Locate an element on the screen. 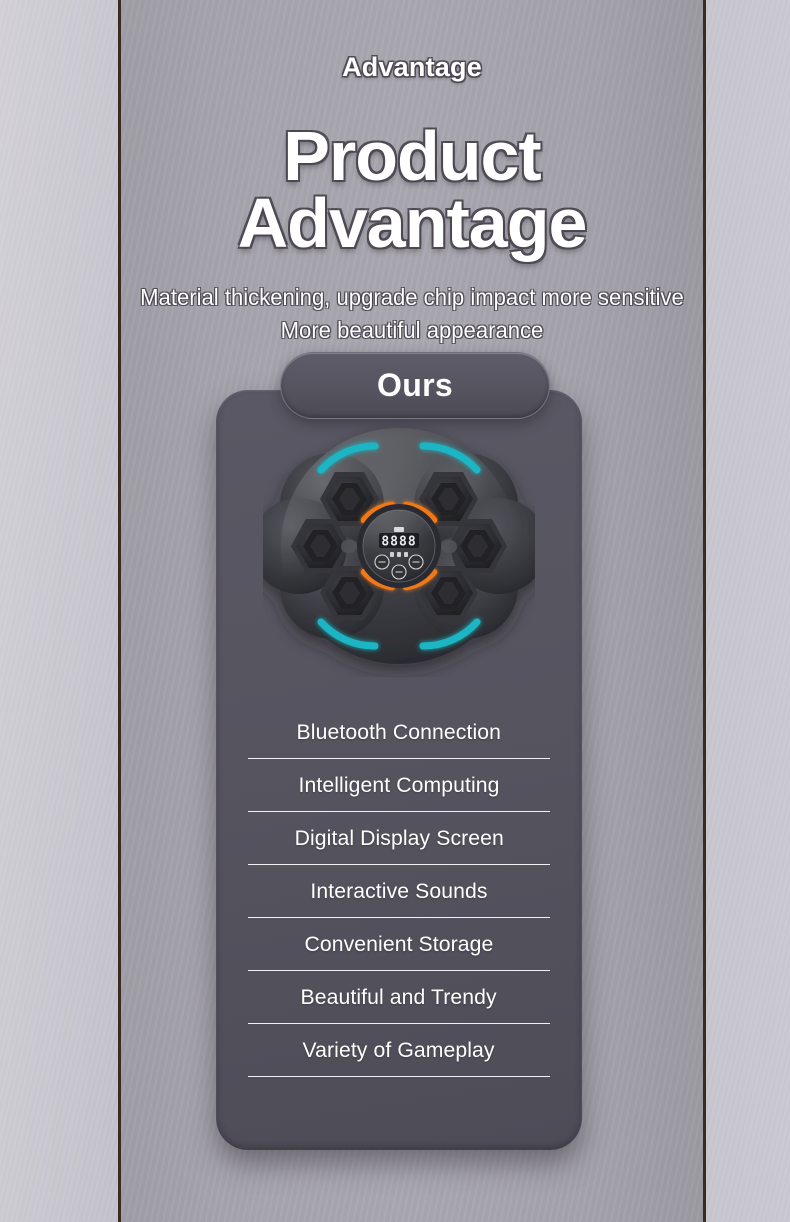  digital-display: 8888 is located at coordinates (399, 541).